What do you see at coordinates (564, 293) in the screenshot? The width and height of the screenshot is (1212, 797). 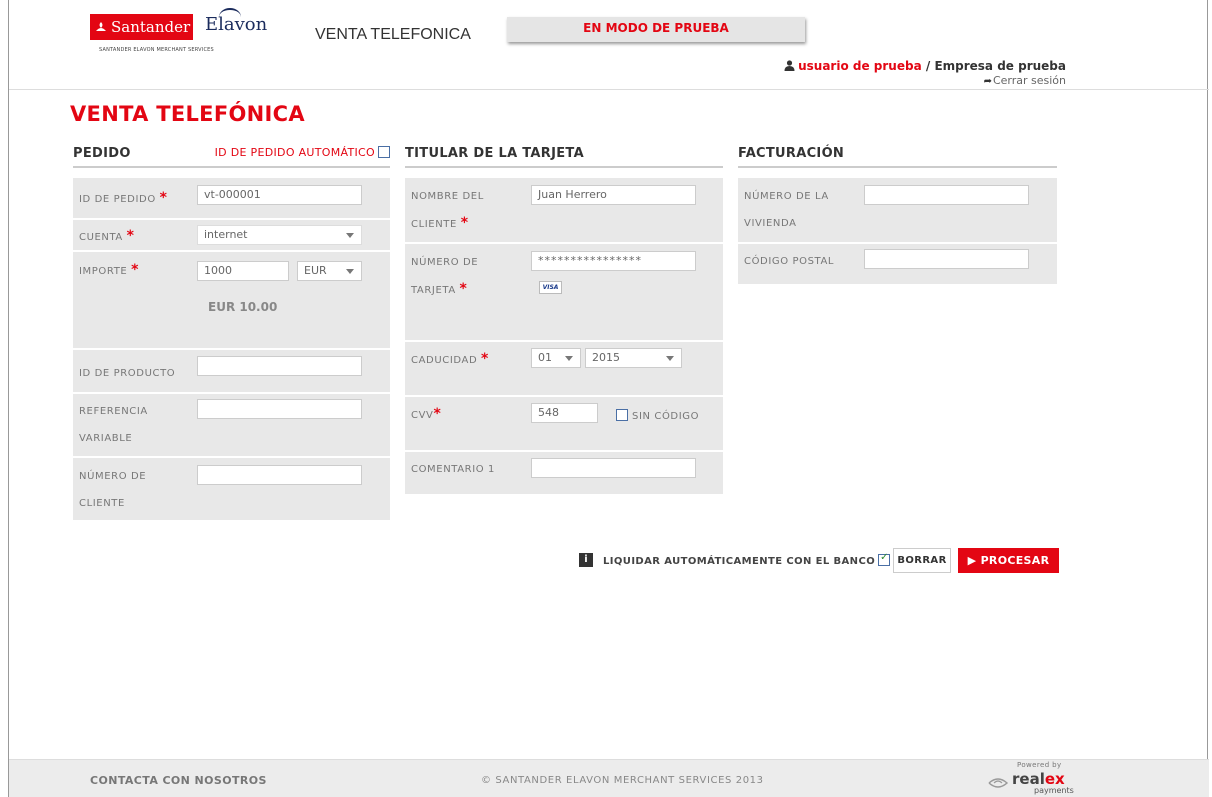 I see `card-number-row: NÚMERO DE TARJETA * **************** VISA` at bounding box center [564, 293].